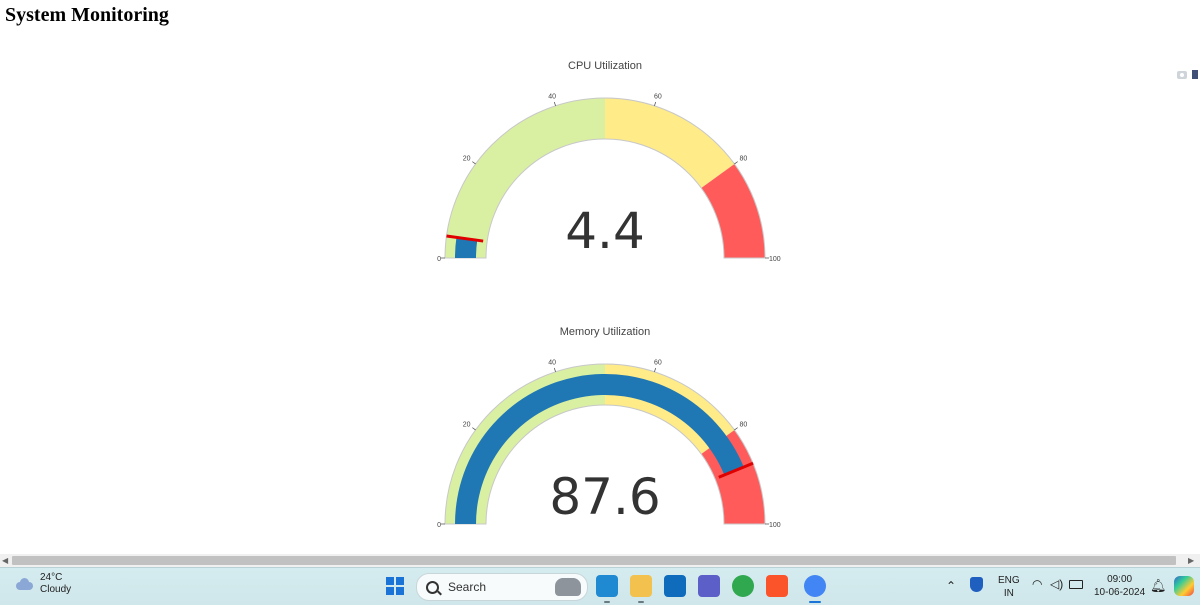 The width and height of the screenshot is (1200, 605). Describe the element at coordinates (1076, 584) in the screenshot. I see `battery-icon` at that location.